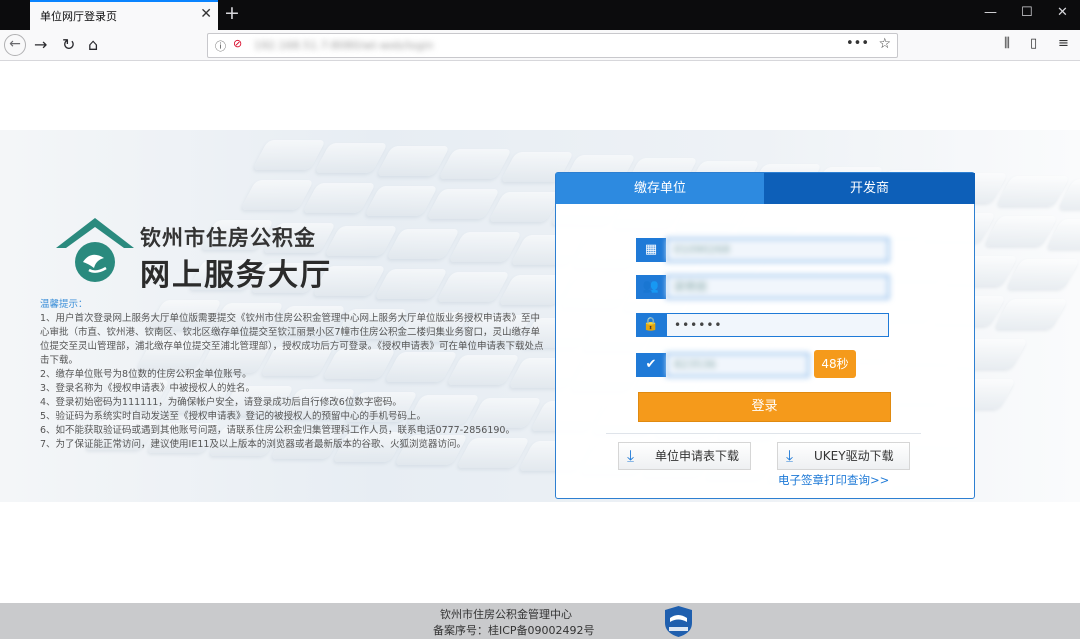  Describe the element at coordinates (228, 238) in the screenshot. I see `brand-name: 钦州市住房公积金` at that location.